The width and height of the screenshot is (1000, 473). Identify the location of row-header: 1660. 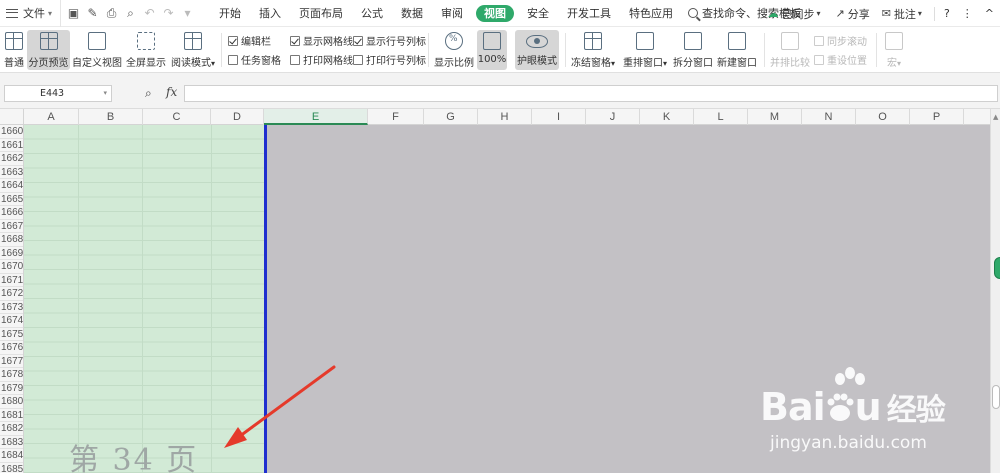
(11, 132).